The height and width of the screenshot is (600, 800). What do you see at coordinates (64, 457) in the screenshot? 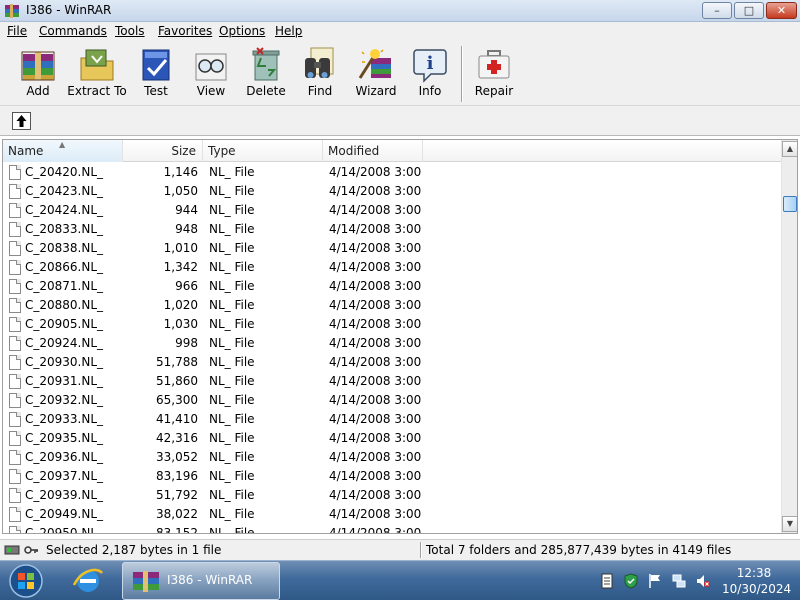
I see `file-name: C_20936.NL_` at bounding box center [64, 457].